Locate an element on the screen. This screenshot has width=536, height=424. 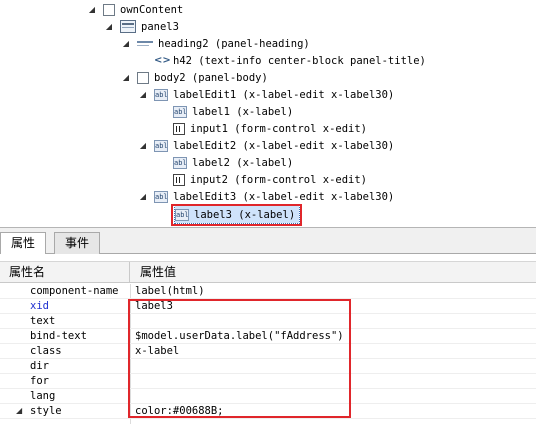
heading-icon is located at coordinates (145, 44).